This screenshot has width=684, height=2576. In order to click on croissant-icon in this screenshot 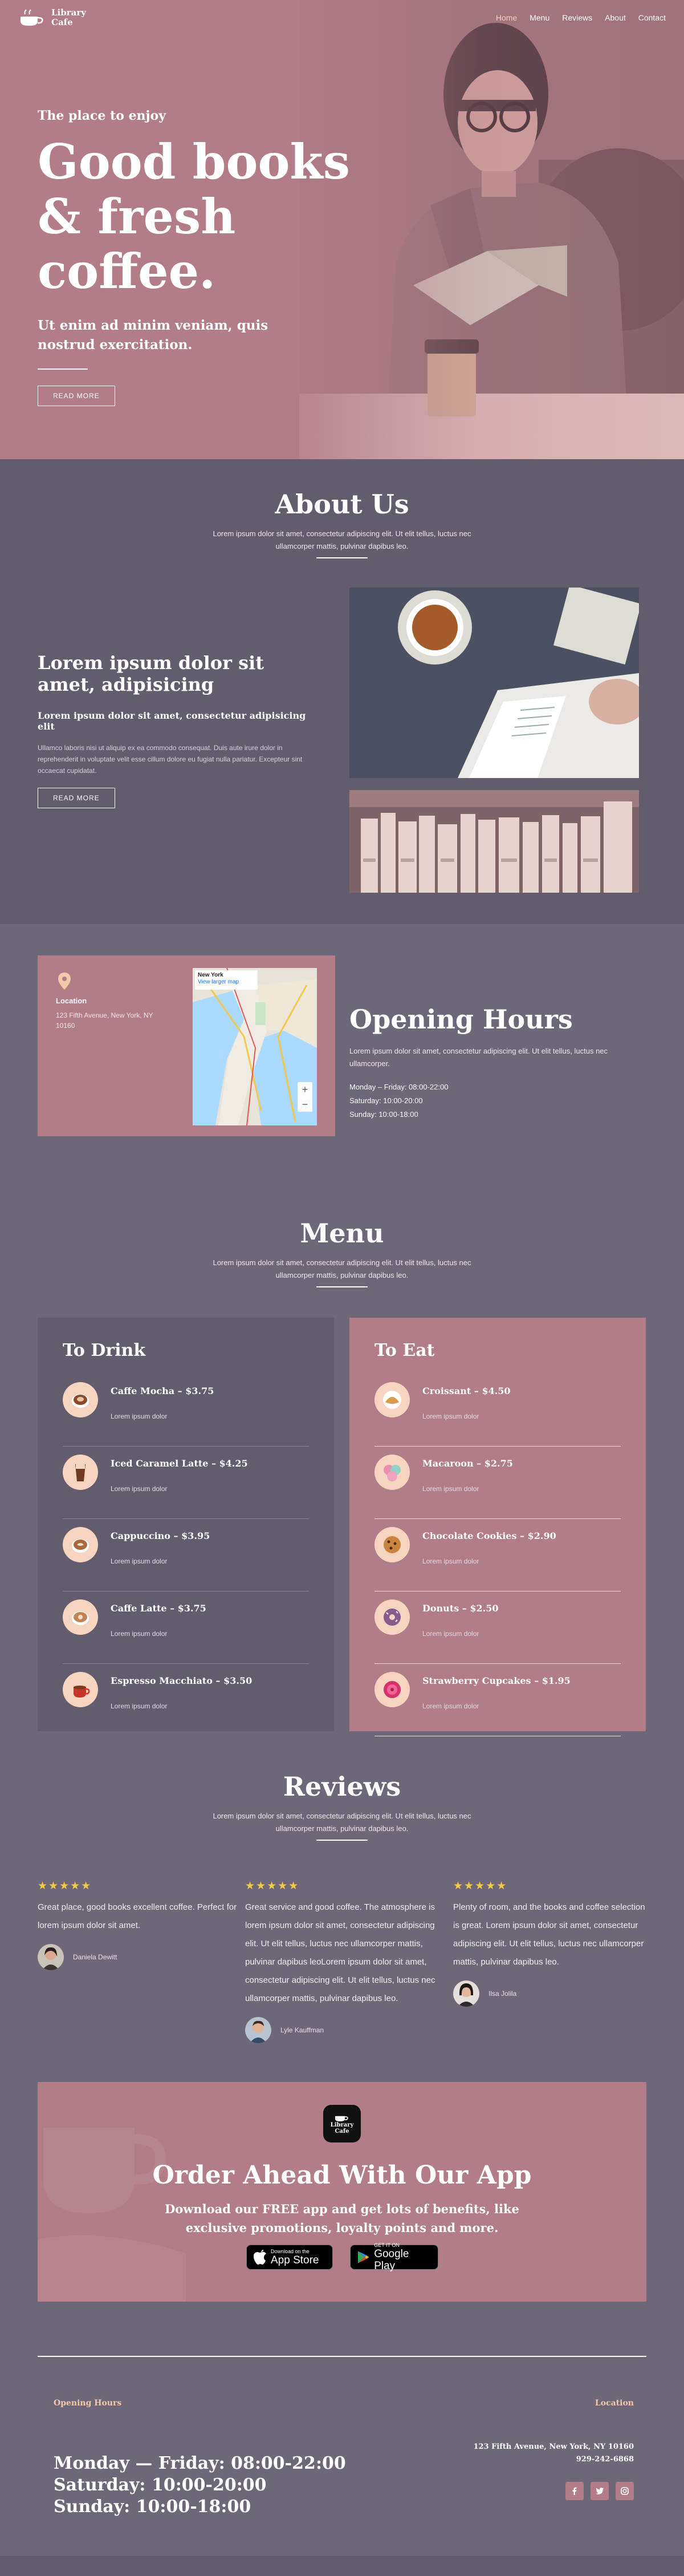, I will do `click(392, 1399)`.